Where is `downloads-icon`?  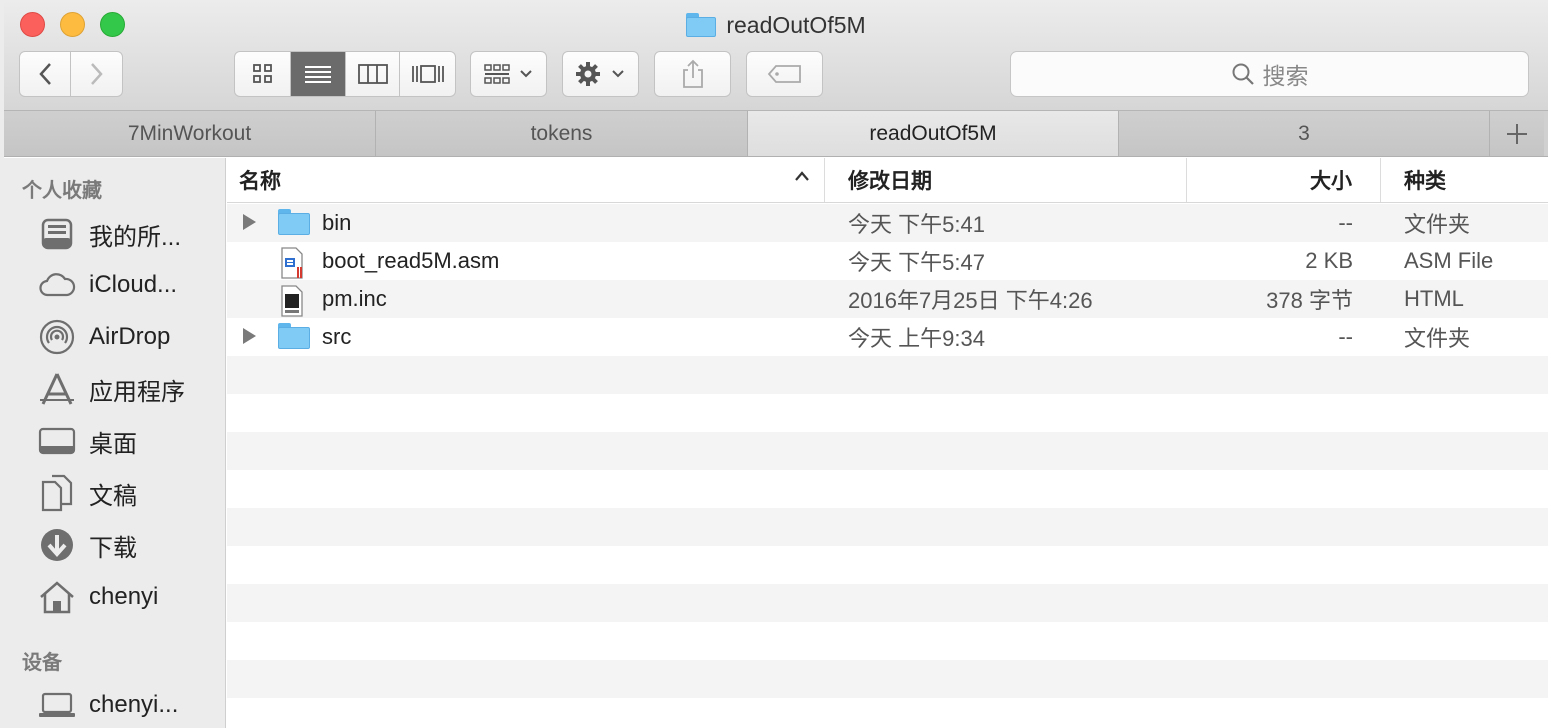 downloads-icon is located at coordinates (57, 545).